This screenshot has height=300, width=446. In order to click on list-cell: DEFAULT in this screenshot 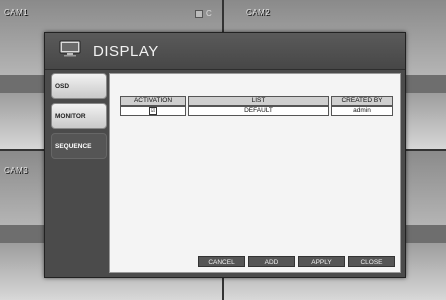, I will do `click(258, 111)`.